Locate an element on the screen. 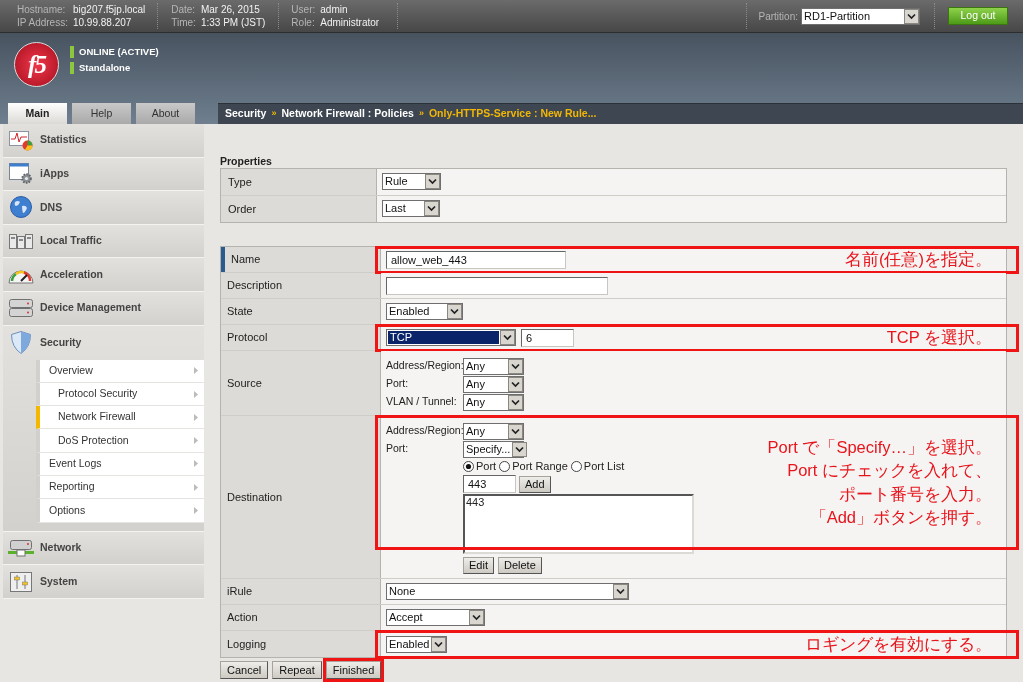 This screenshot has height=682, width=1023. dropdown: Rule is located at coordinates (411, 182).